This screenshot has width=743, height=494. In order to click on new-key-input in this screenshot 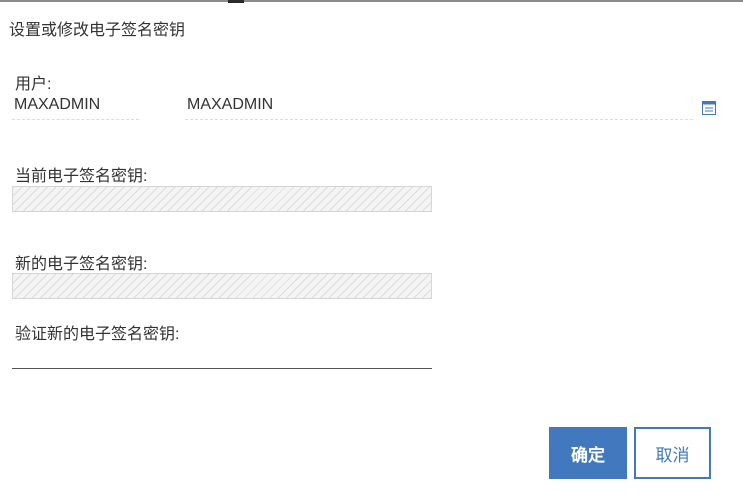, I will do `click(222, 286)`.